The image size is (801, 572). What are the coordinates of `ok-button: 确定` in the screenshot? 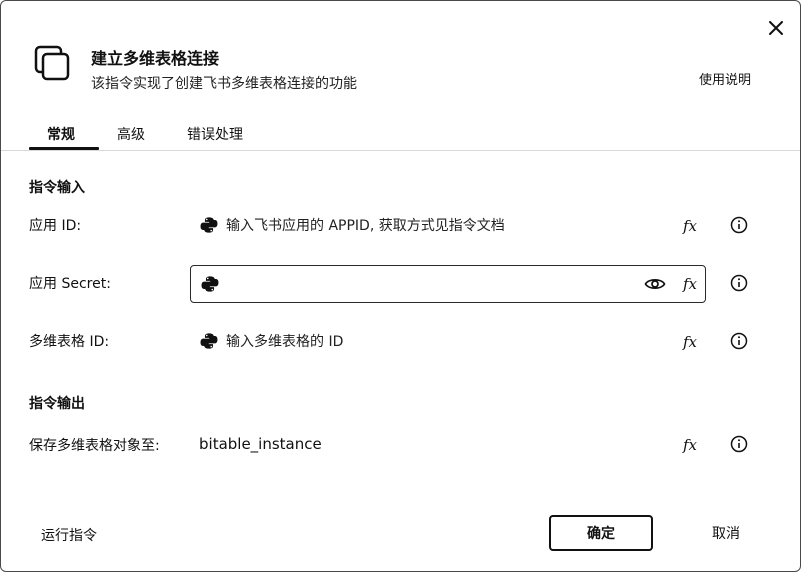 It's located at (601, 533).